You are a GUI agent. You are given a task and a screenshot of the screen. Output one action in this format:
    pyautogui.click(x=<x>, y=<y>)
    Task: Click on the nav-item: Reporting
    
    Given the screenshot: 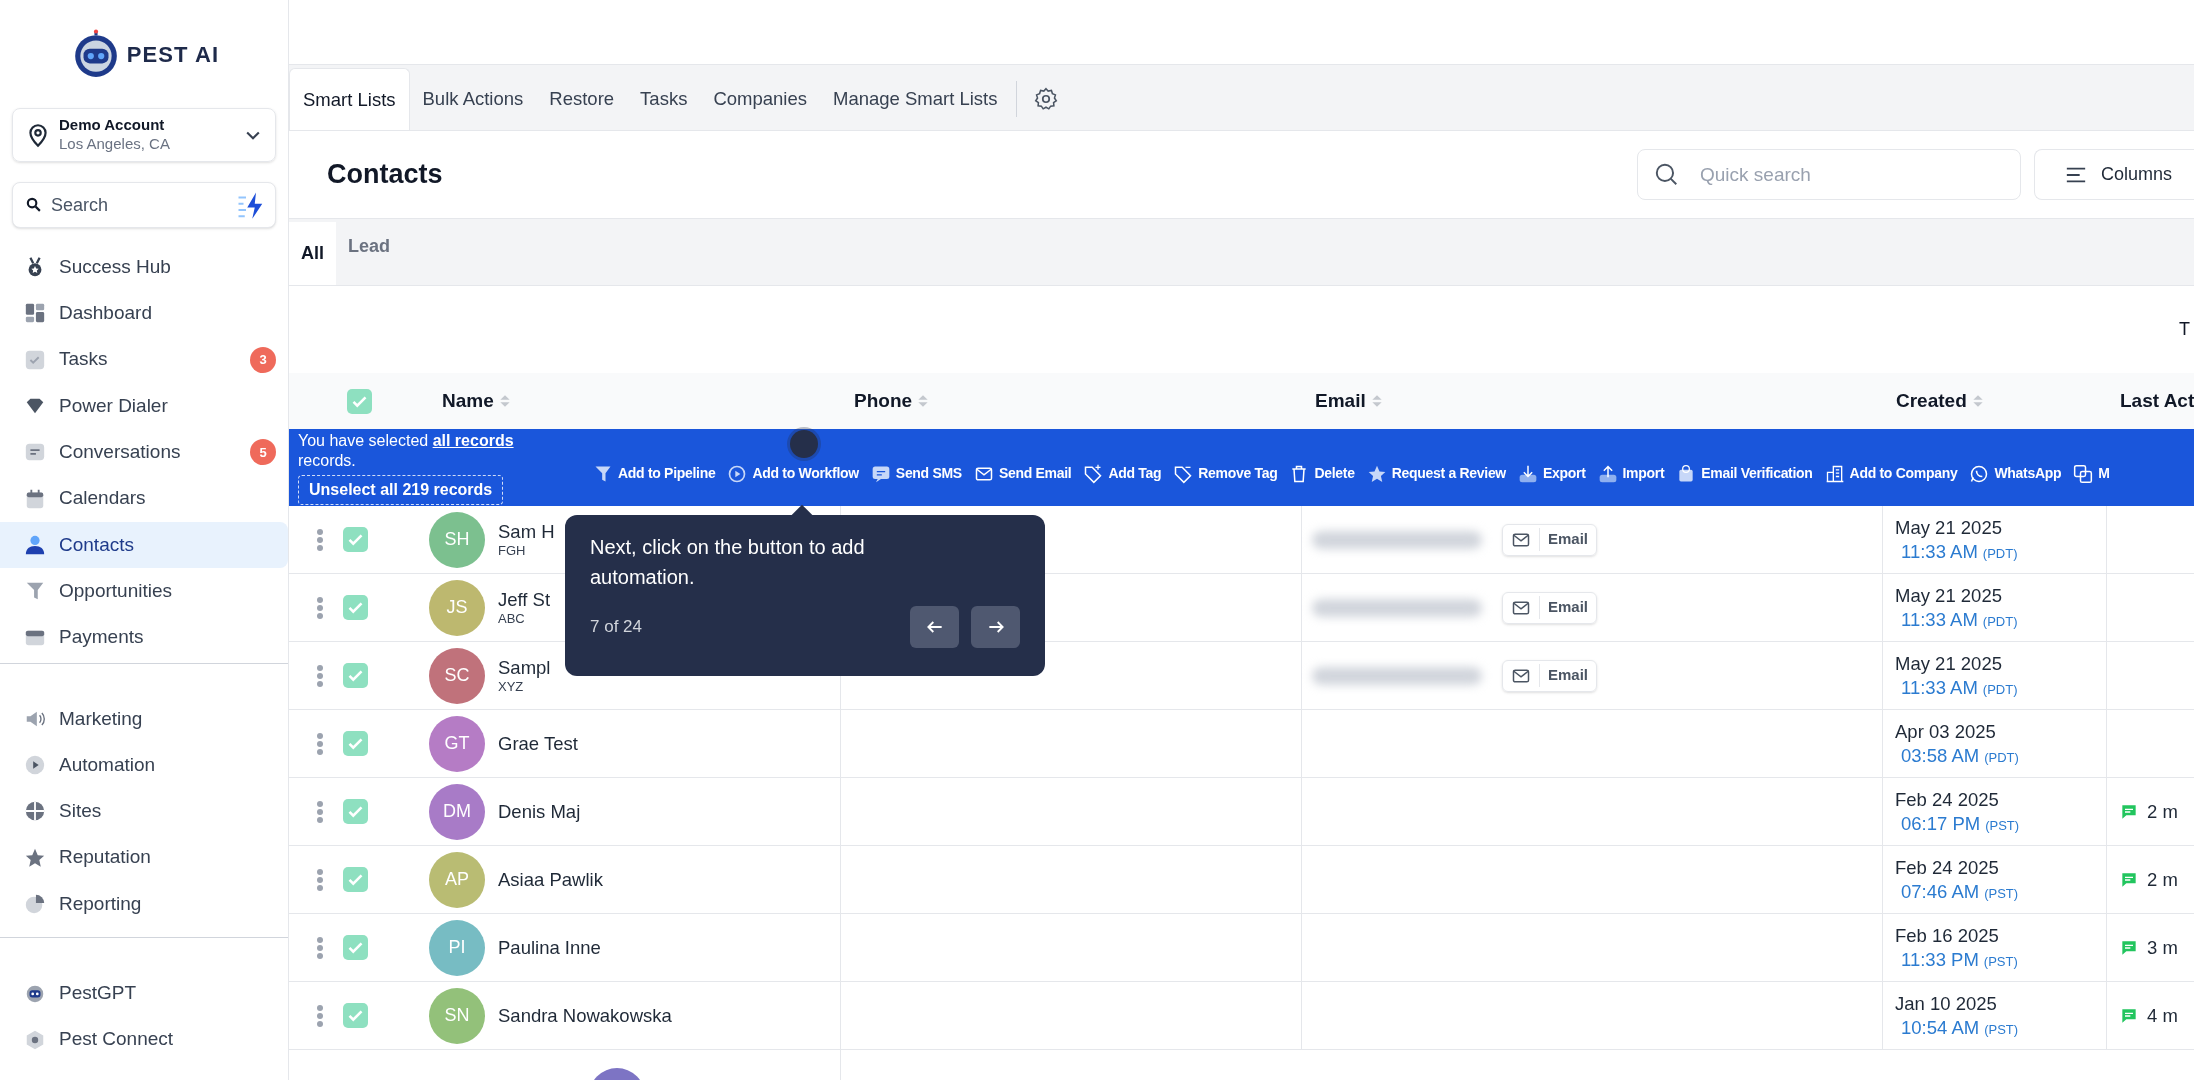 What is the action you would take?
    pyautogui.click(x=144, y=904)
    